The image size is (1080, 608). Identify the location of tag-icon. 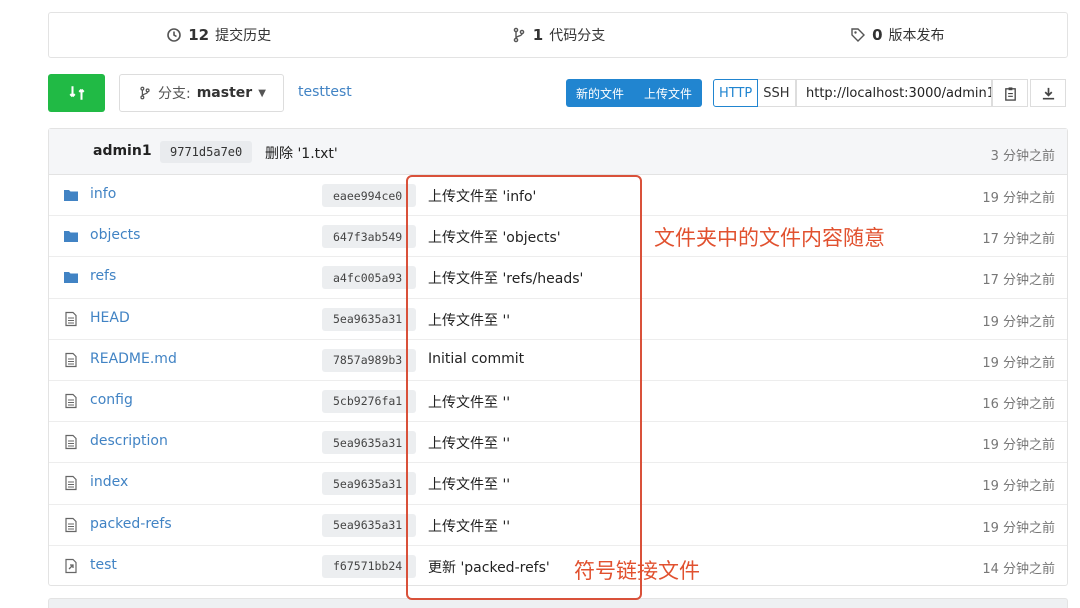
(858, 35).